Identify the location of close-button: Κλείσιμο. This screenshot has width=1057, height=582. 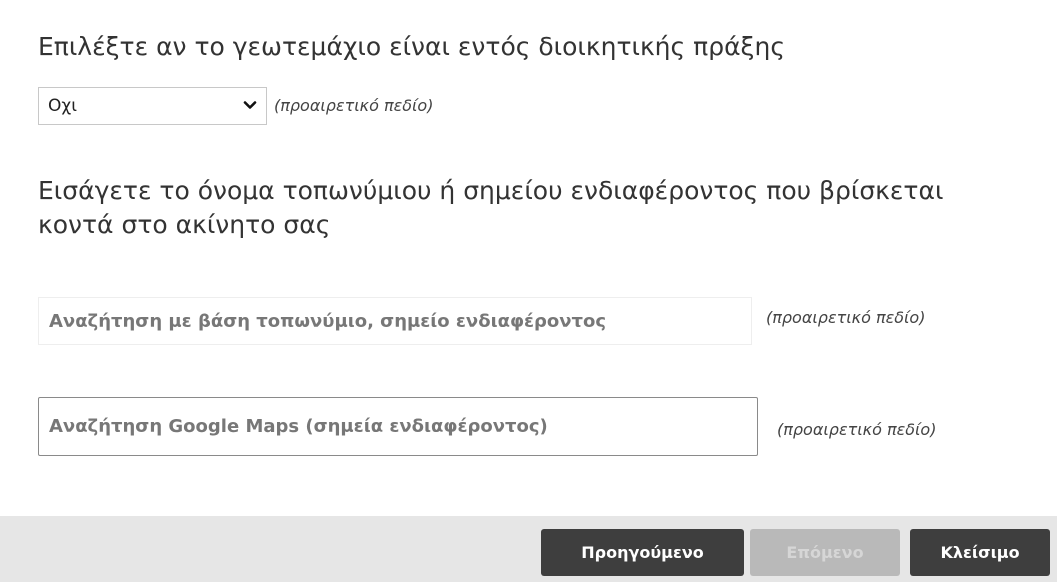
(980, 552).